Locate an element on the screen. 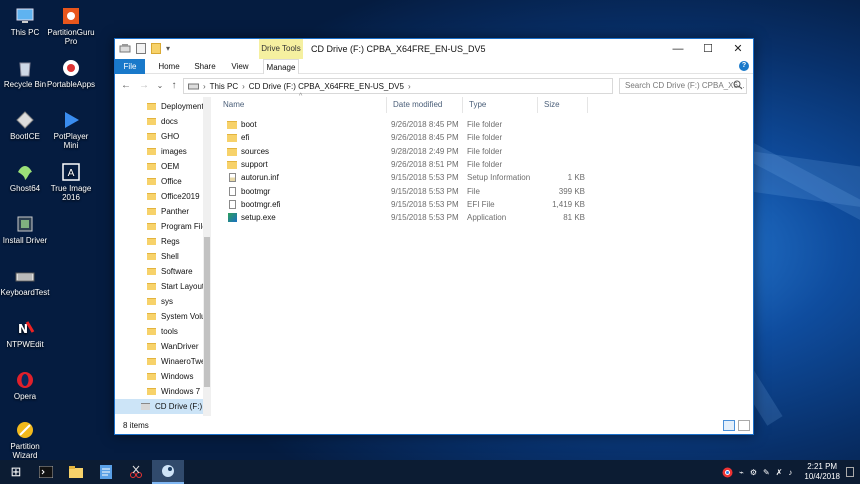 The height and width of the screenshot is (484, 860). desktop-icon-this-pc: This PC is located at coordinates (25, 26).